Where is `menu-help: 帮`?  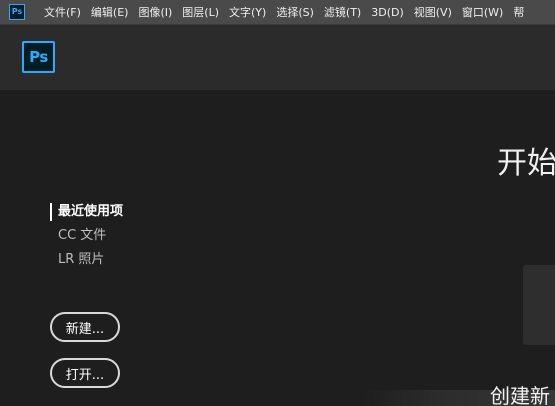 menu-help: 帮 is located at coordinates (518, 12).